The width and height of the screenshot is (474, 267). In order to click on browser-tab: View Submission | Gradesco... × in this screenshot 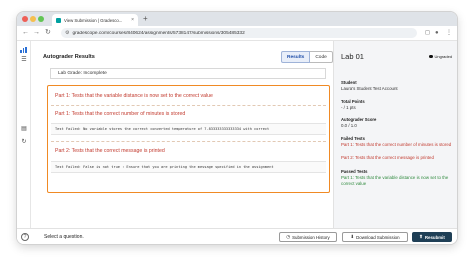, I will do `click(95, 20)`.